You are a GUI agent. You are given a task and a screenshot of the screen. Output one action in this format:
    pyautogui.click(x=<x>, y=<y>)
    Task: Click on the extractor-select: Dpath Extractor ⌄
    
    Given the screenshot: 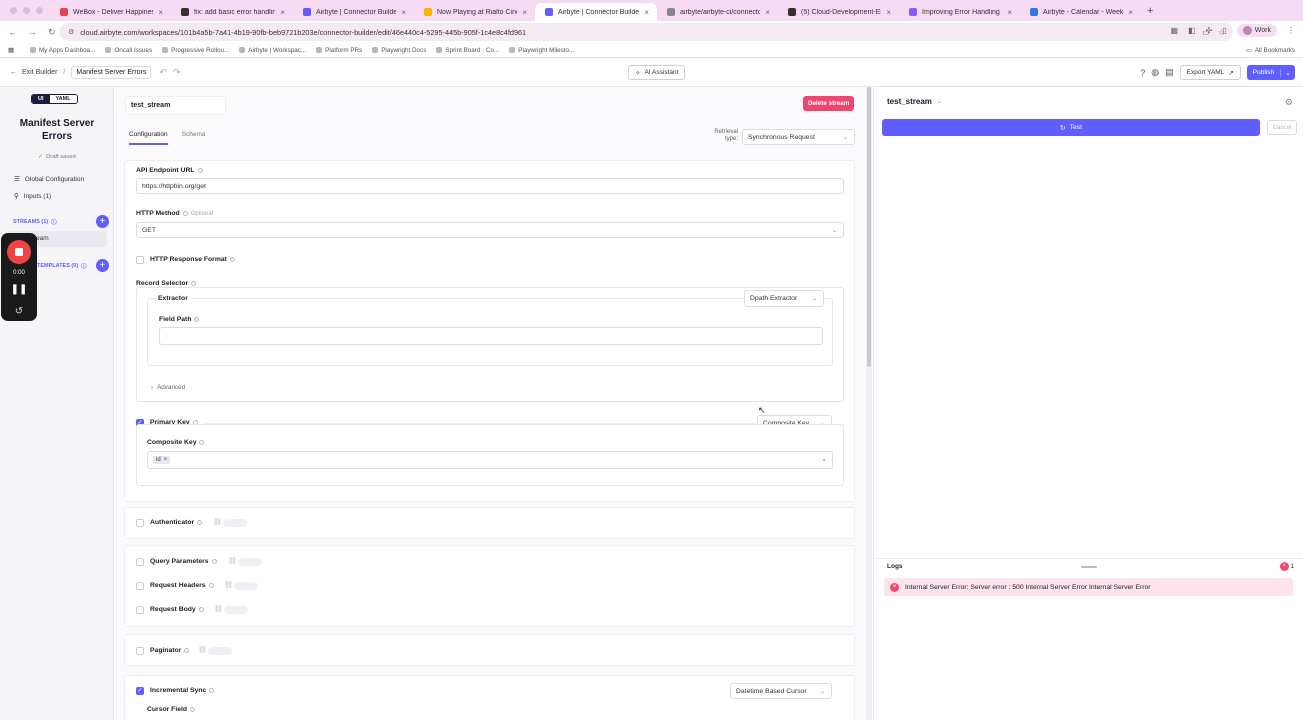 What is the action you would take?
    pyautogui.click(x=784, y=298)
    